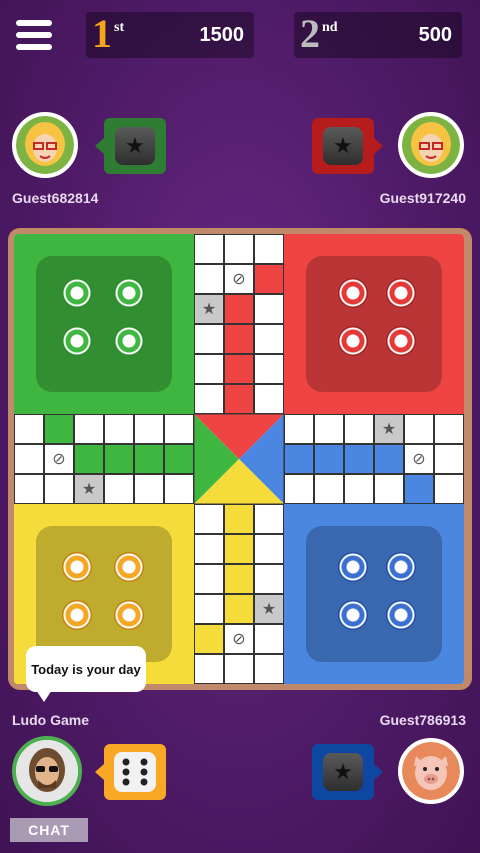  I want to click on chat-button: CHAT, so click(49, 830).